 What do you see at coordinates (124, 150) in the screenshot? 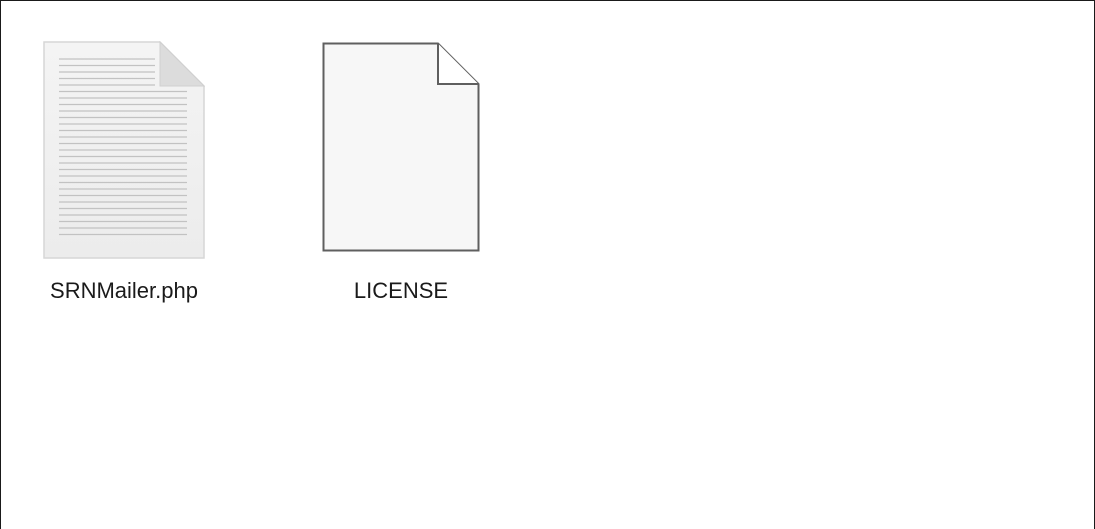
I see `text-document-icon` at bounding box center [124, 150].